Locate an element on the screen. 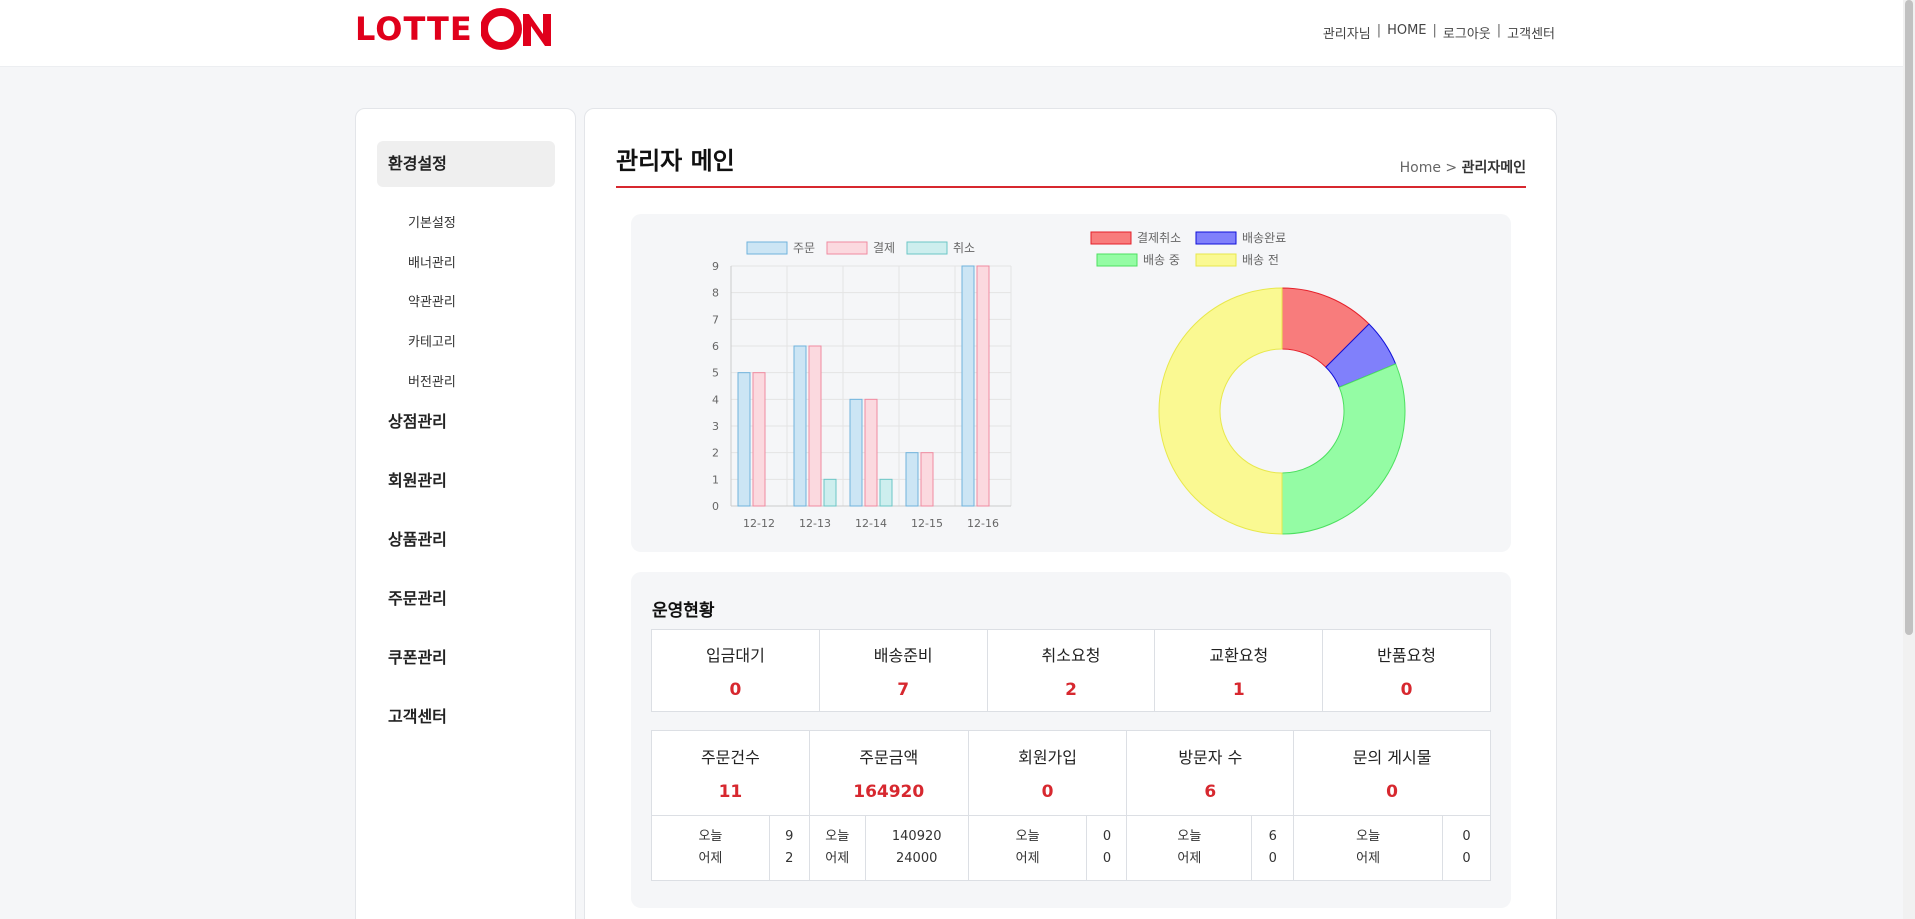 The height and width of the screenshot is (919, 1915). today-value: 9 is located at coordinates (789, 836).